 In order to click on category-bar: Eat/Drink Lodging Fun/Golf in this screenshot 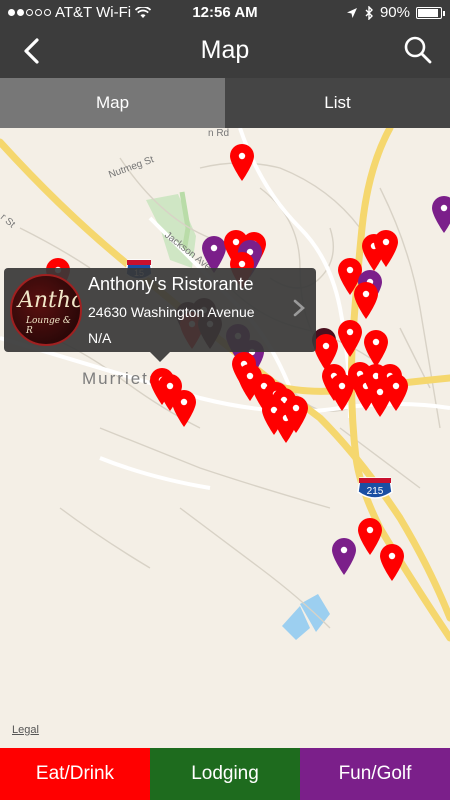, I will do `click(225, 774)`.